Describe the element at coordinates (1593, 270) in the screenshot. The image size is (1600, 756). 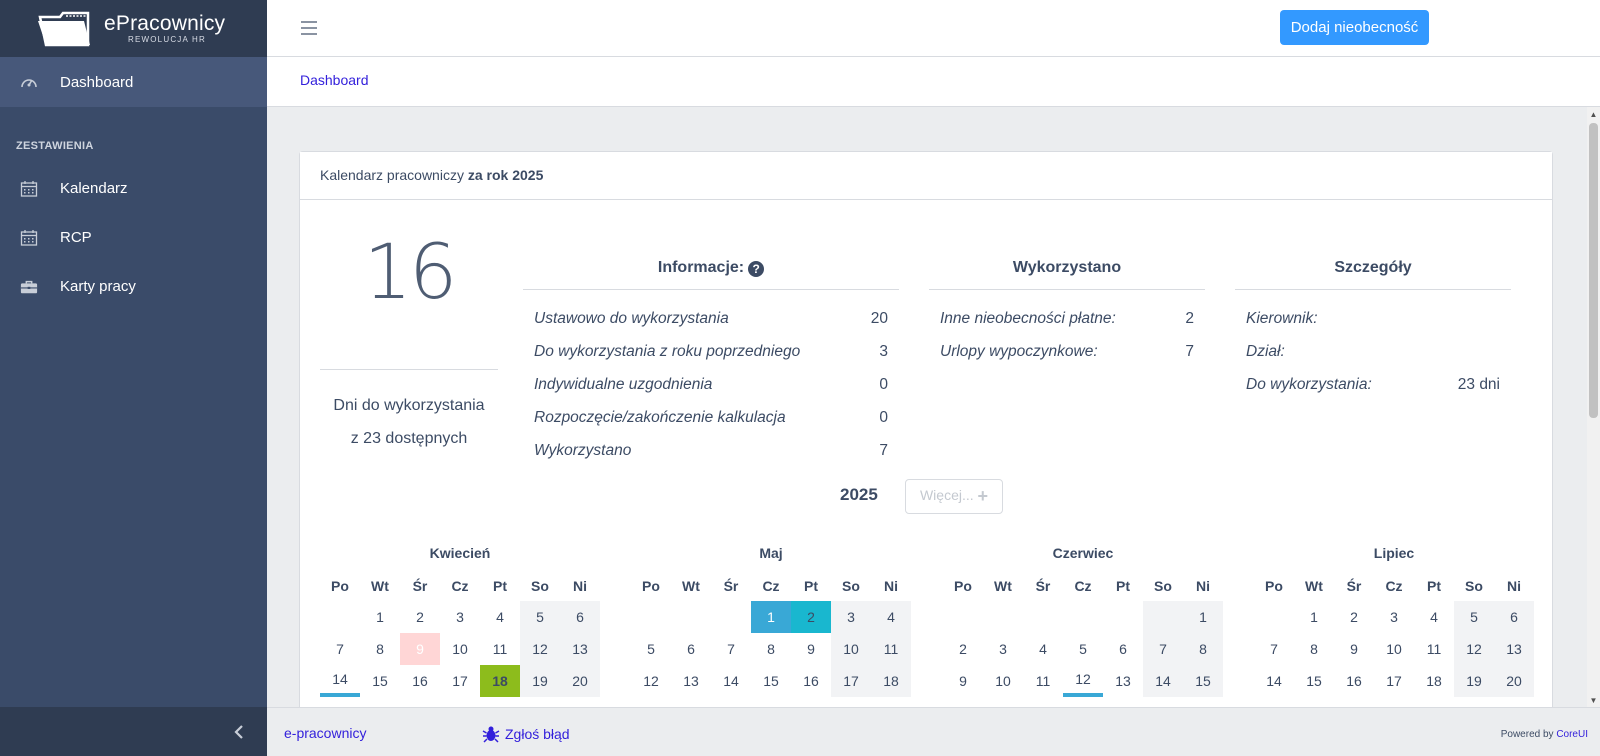
I see `scrollbar-thumb` at that location.